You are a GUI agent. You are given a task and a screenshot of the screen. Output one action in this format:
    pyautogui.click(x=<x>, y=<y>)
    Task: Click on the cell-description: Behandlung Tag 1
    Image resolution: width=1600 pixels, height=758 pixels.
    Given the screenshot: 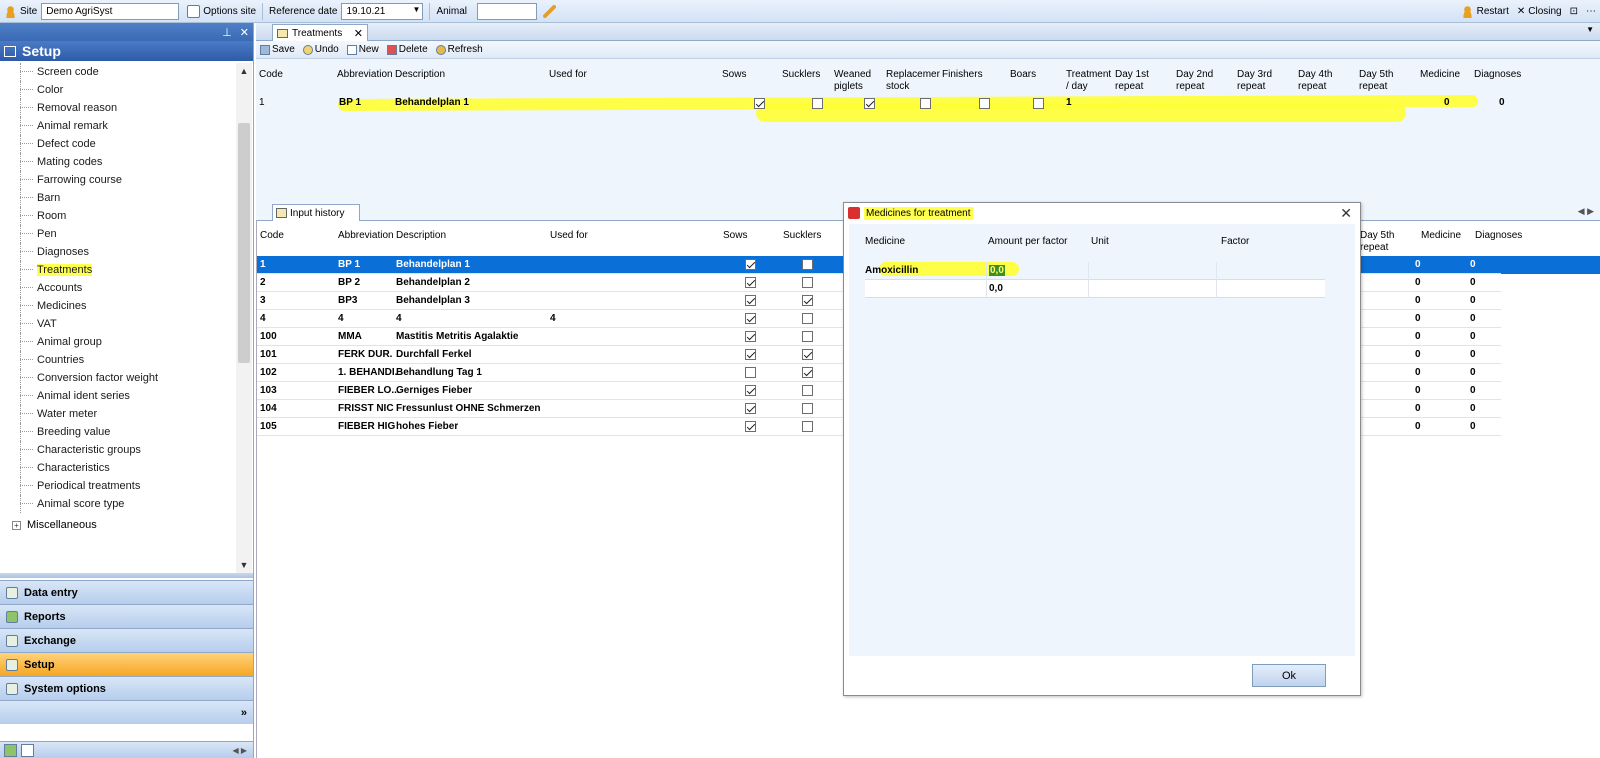 What is the action you would take?
    pyautogui.click(x=439, y=373)
    